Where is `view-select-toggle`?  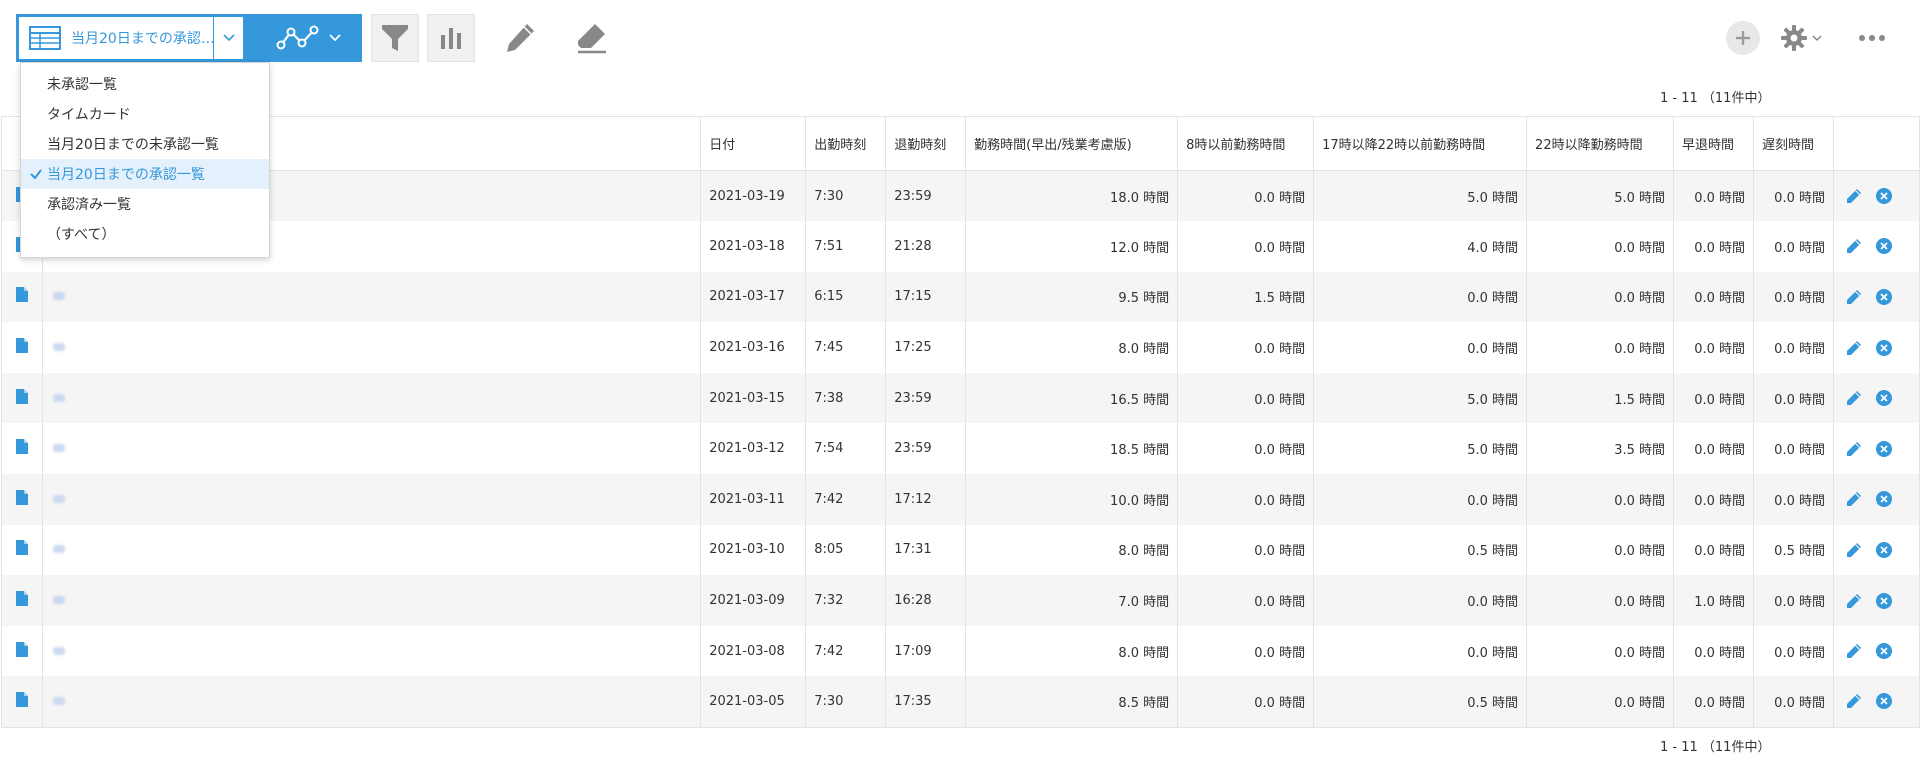 view-select-toggle is located at coordinates (228, 38).